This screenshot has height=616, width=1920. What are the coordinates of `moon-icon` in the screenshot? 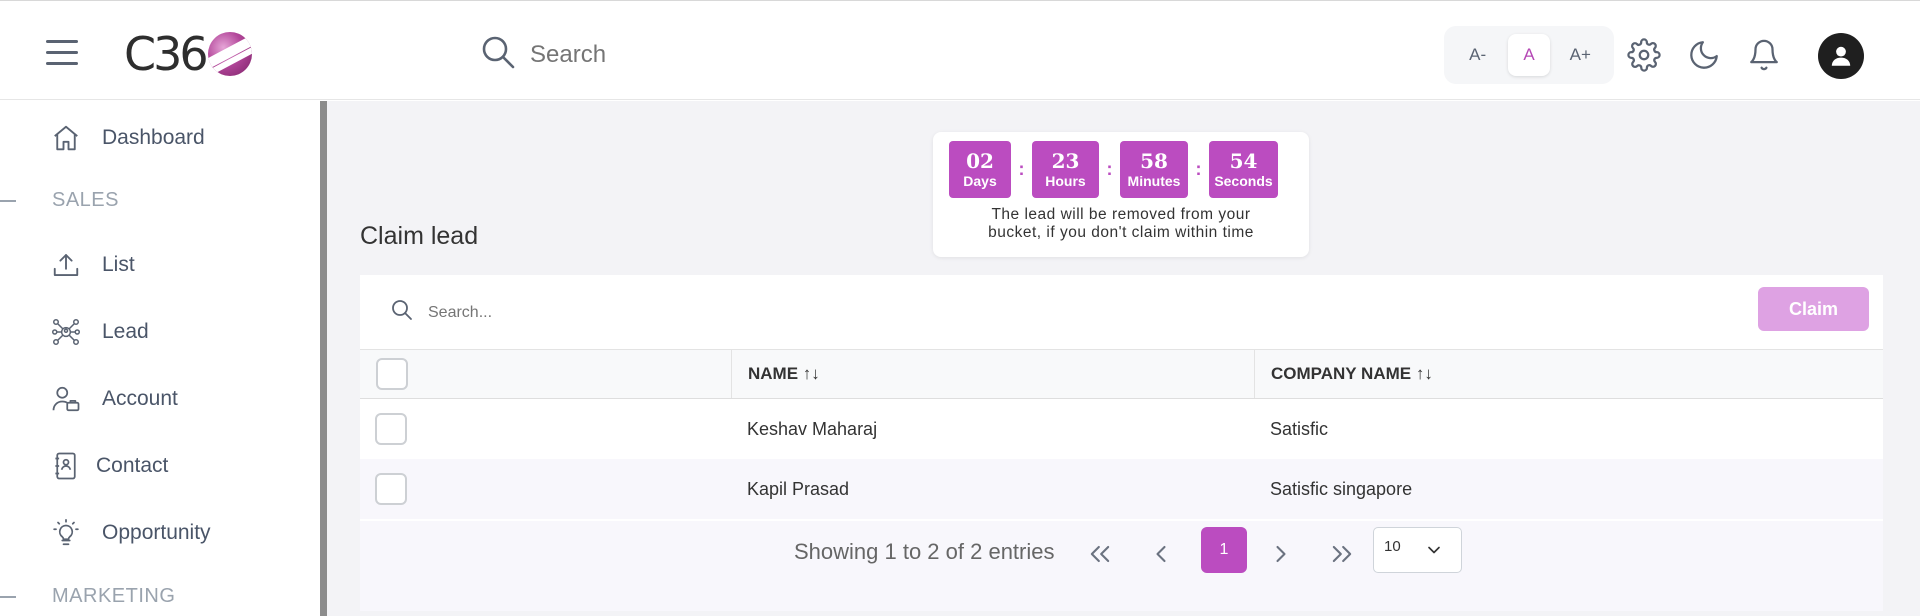 It's located at (1704, 55).